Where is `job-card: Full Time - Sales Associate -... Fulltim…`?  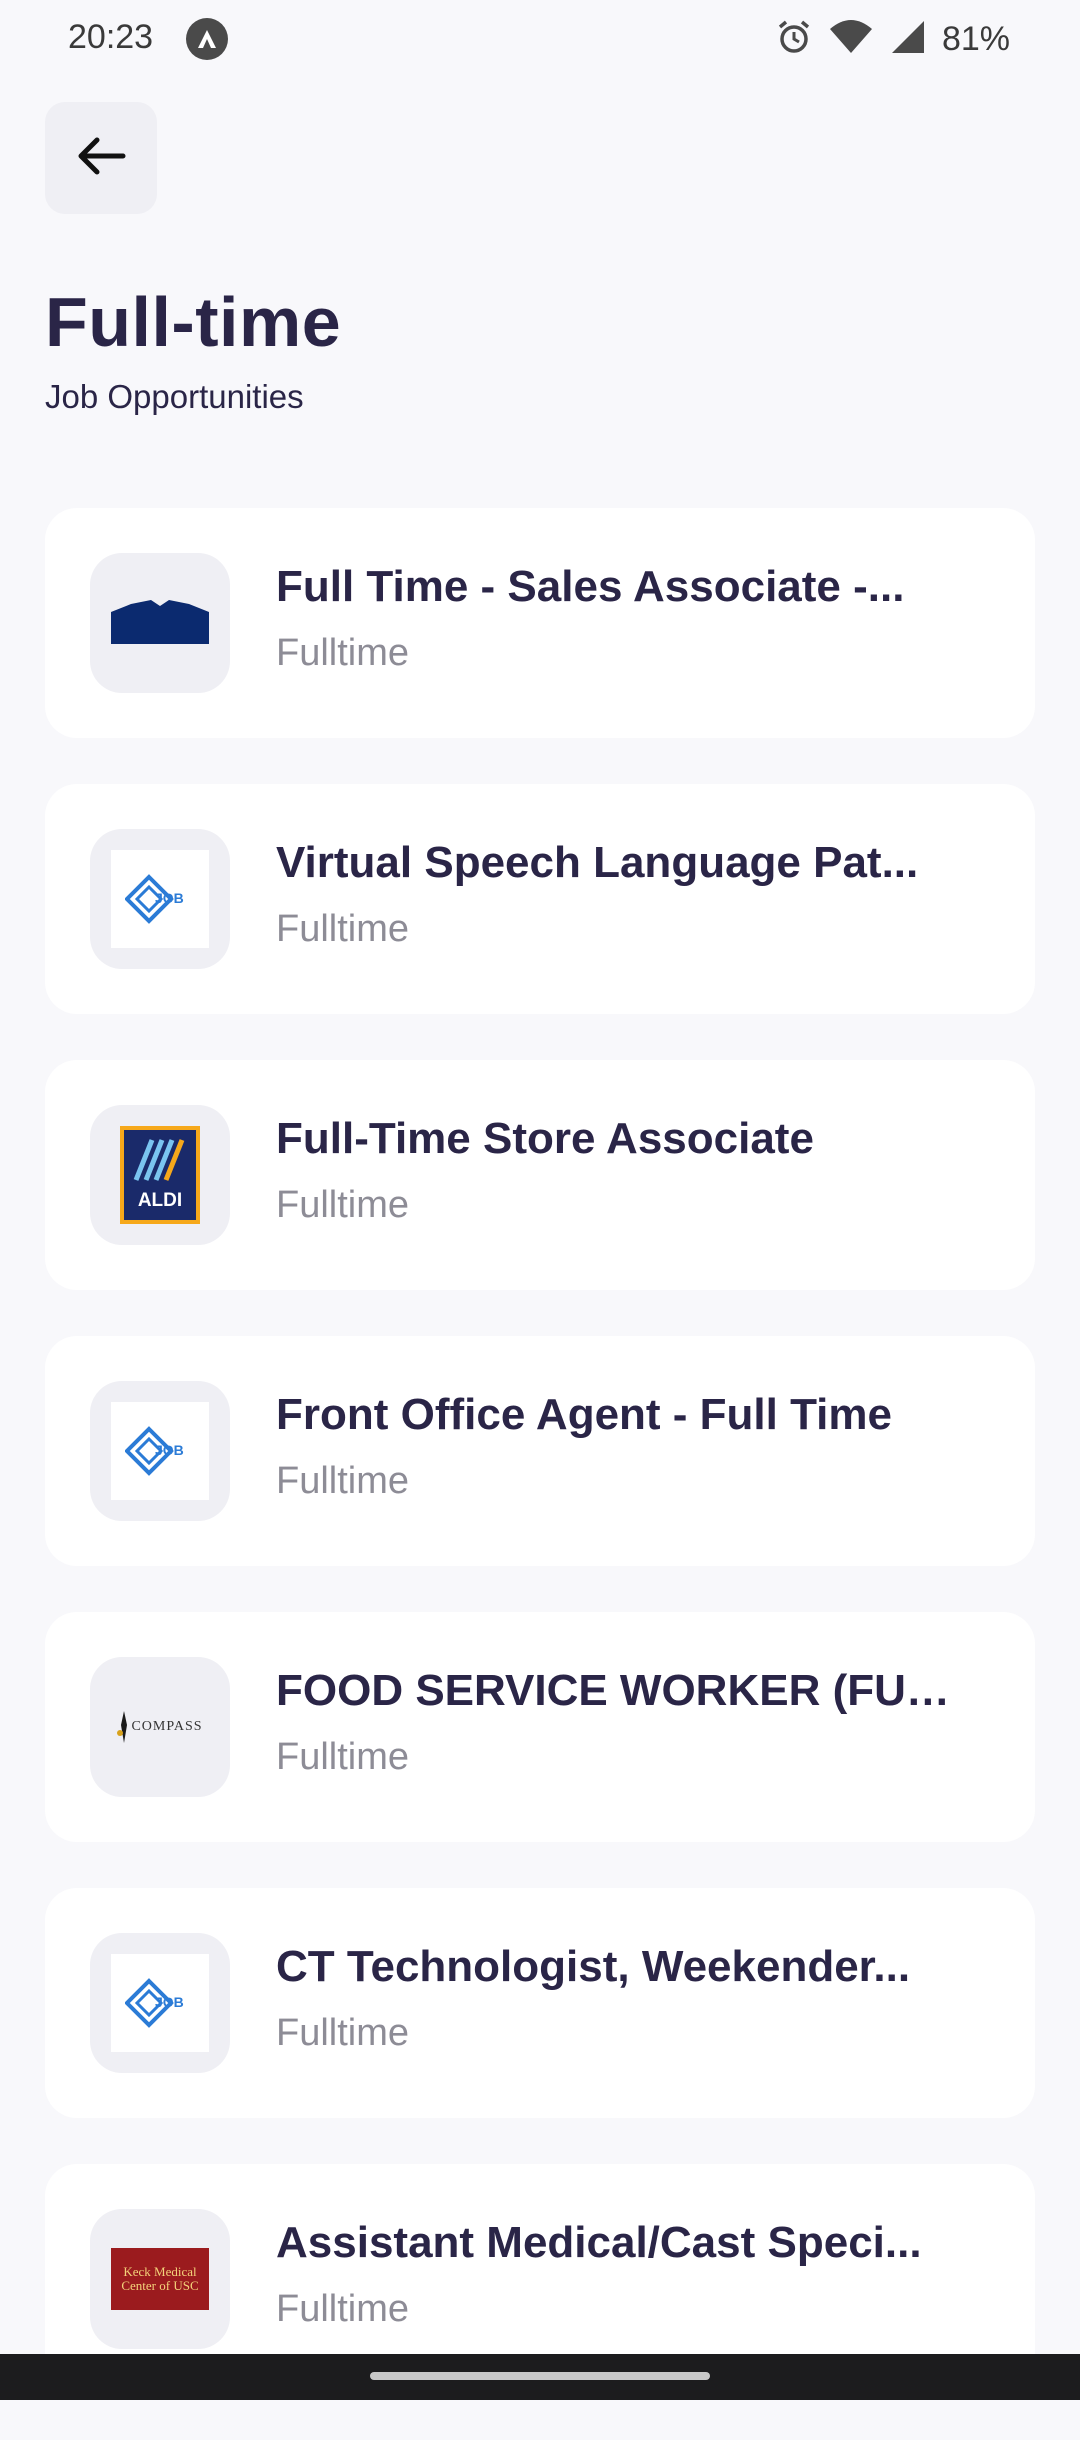
job-card: Full Time - Sales Associate -... Fulltim… is located at coordinates (540, 623).